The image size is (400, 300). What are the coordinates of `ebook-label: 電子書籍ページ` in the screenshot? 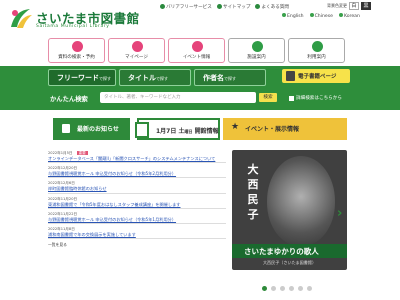 It's located at (317, 77).